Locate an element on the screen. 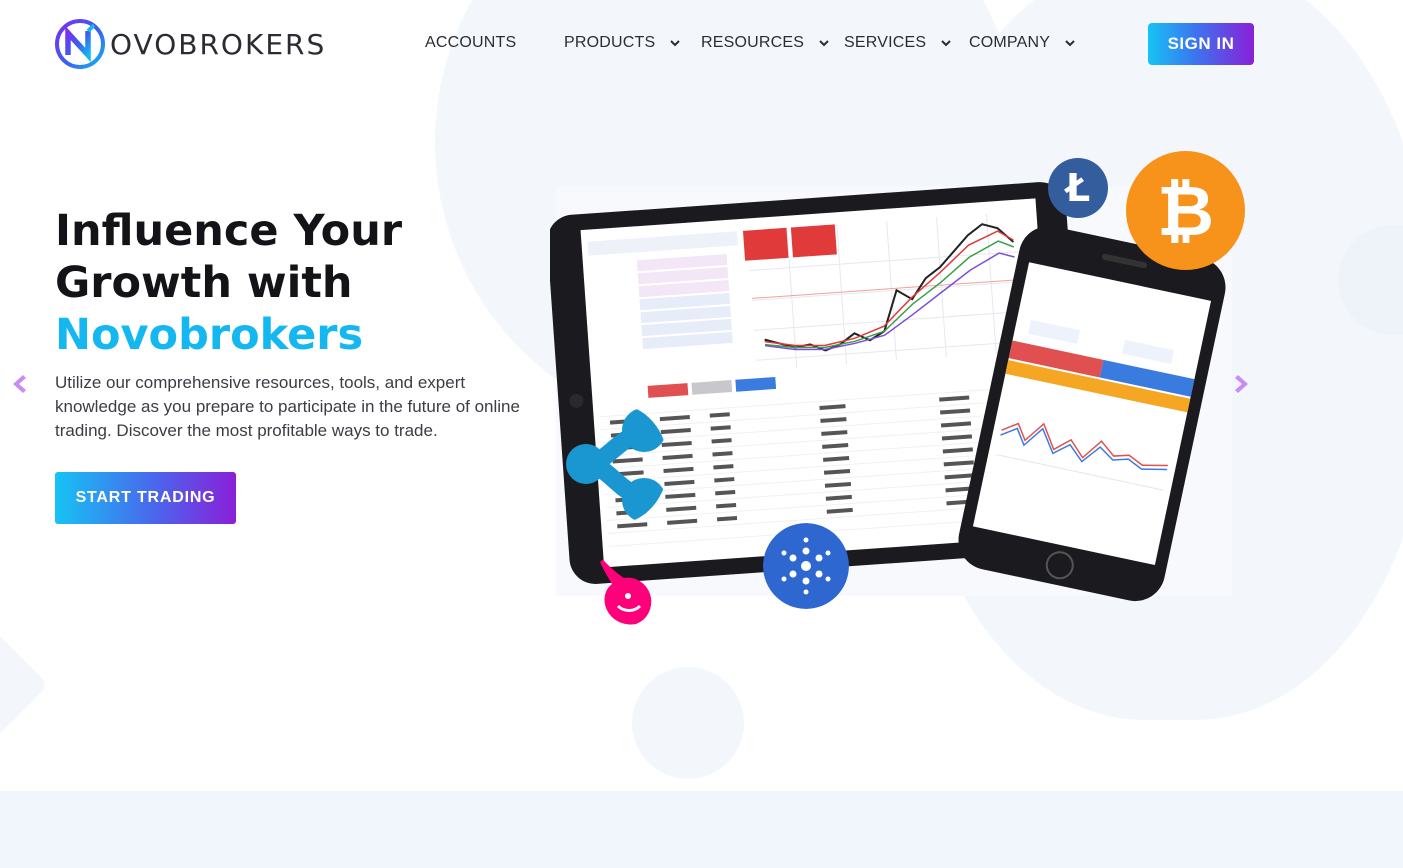  background-shape is located at coordinates (24, 685).